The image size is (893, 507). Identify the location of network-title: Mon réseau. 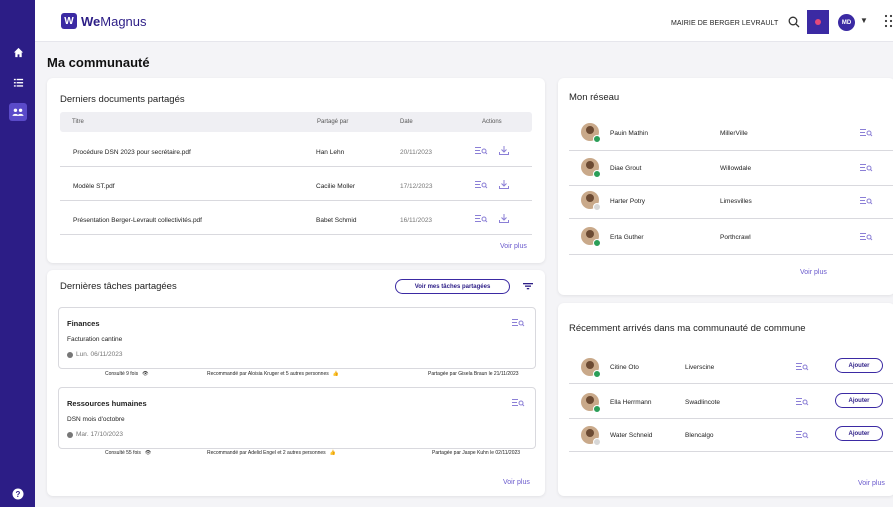
(594, 97).